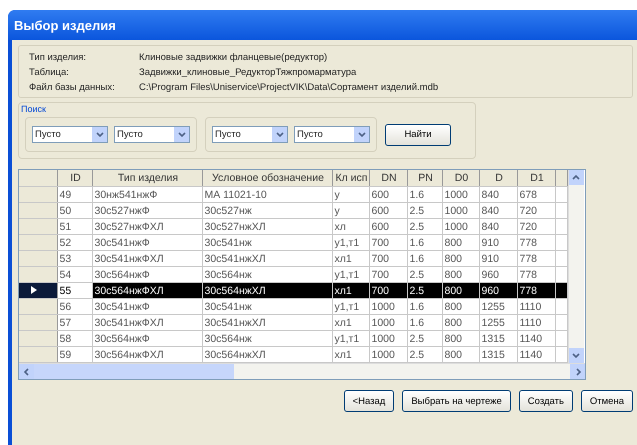 This screenshot has width=637, height=445. I want to click on info-label: Файл базы данных:, so click(72, 87).